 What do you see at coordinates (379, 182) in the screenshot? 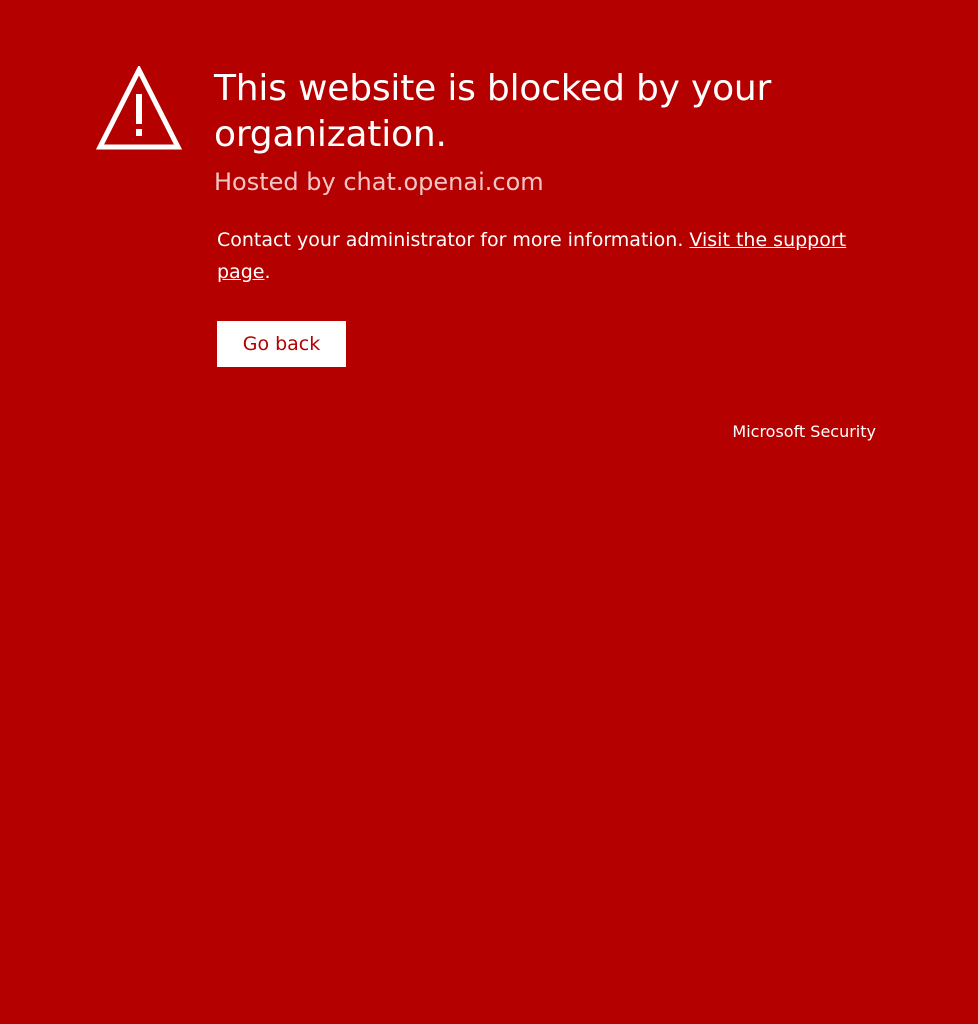
I see `hosted-by-text: Hosted by chat.openai.com` at bounding box center [379, 182].